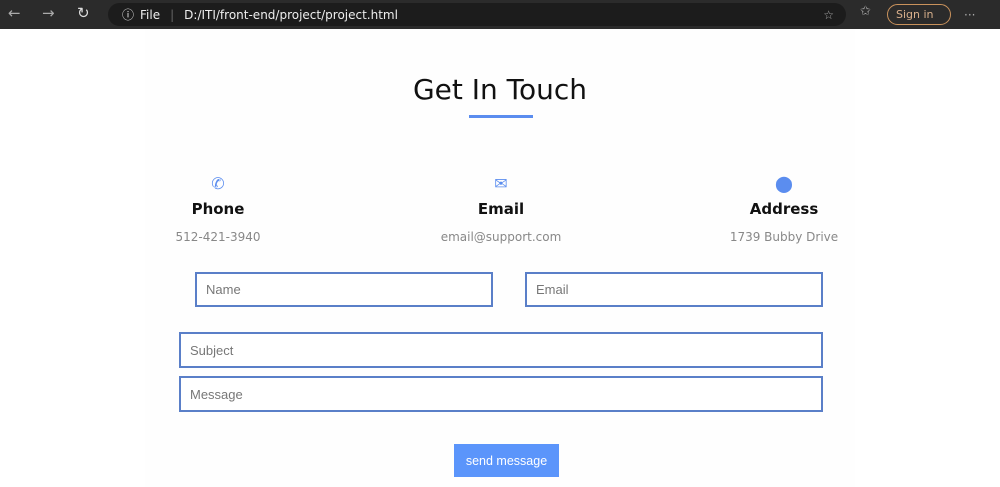 This screenshot has width=1000, height=487. Describe the element at coordinates (291, 14) in the screenshot. I see `url-text: D:/ITI/front-end/project/project.html` at that location.